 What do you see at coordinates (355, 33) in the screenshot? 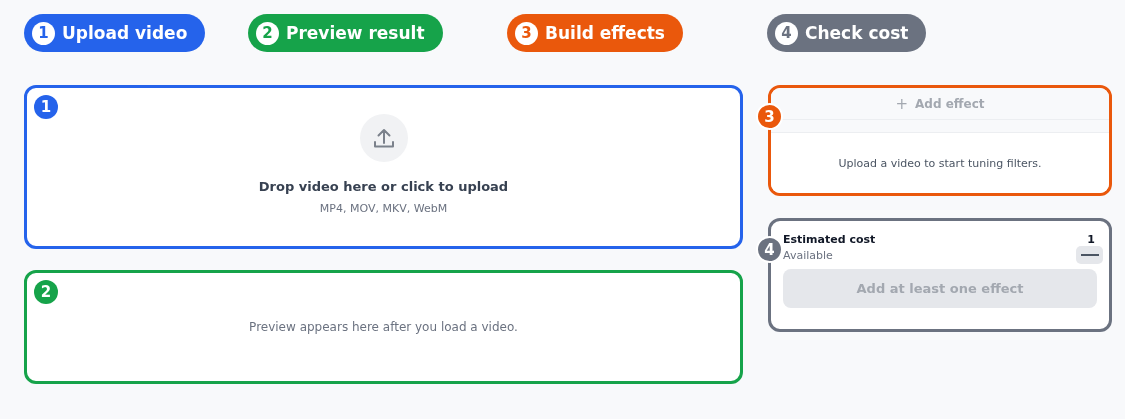
I see `step-label: Preview result` at bounding box center [355, 33].